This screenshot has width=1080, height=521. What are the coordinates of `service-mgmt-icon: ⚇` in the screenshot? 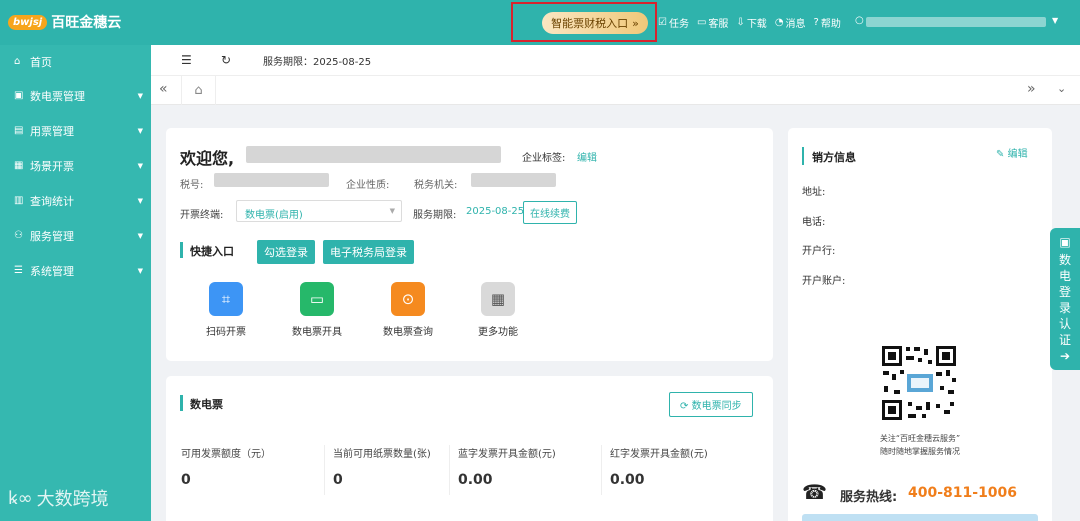 It's located at (18, 235).